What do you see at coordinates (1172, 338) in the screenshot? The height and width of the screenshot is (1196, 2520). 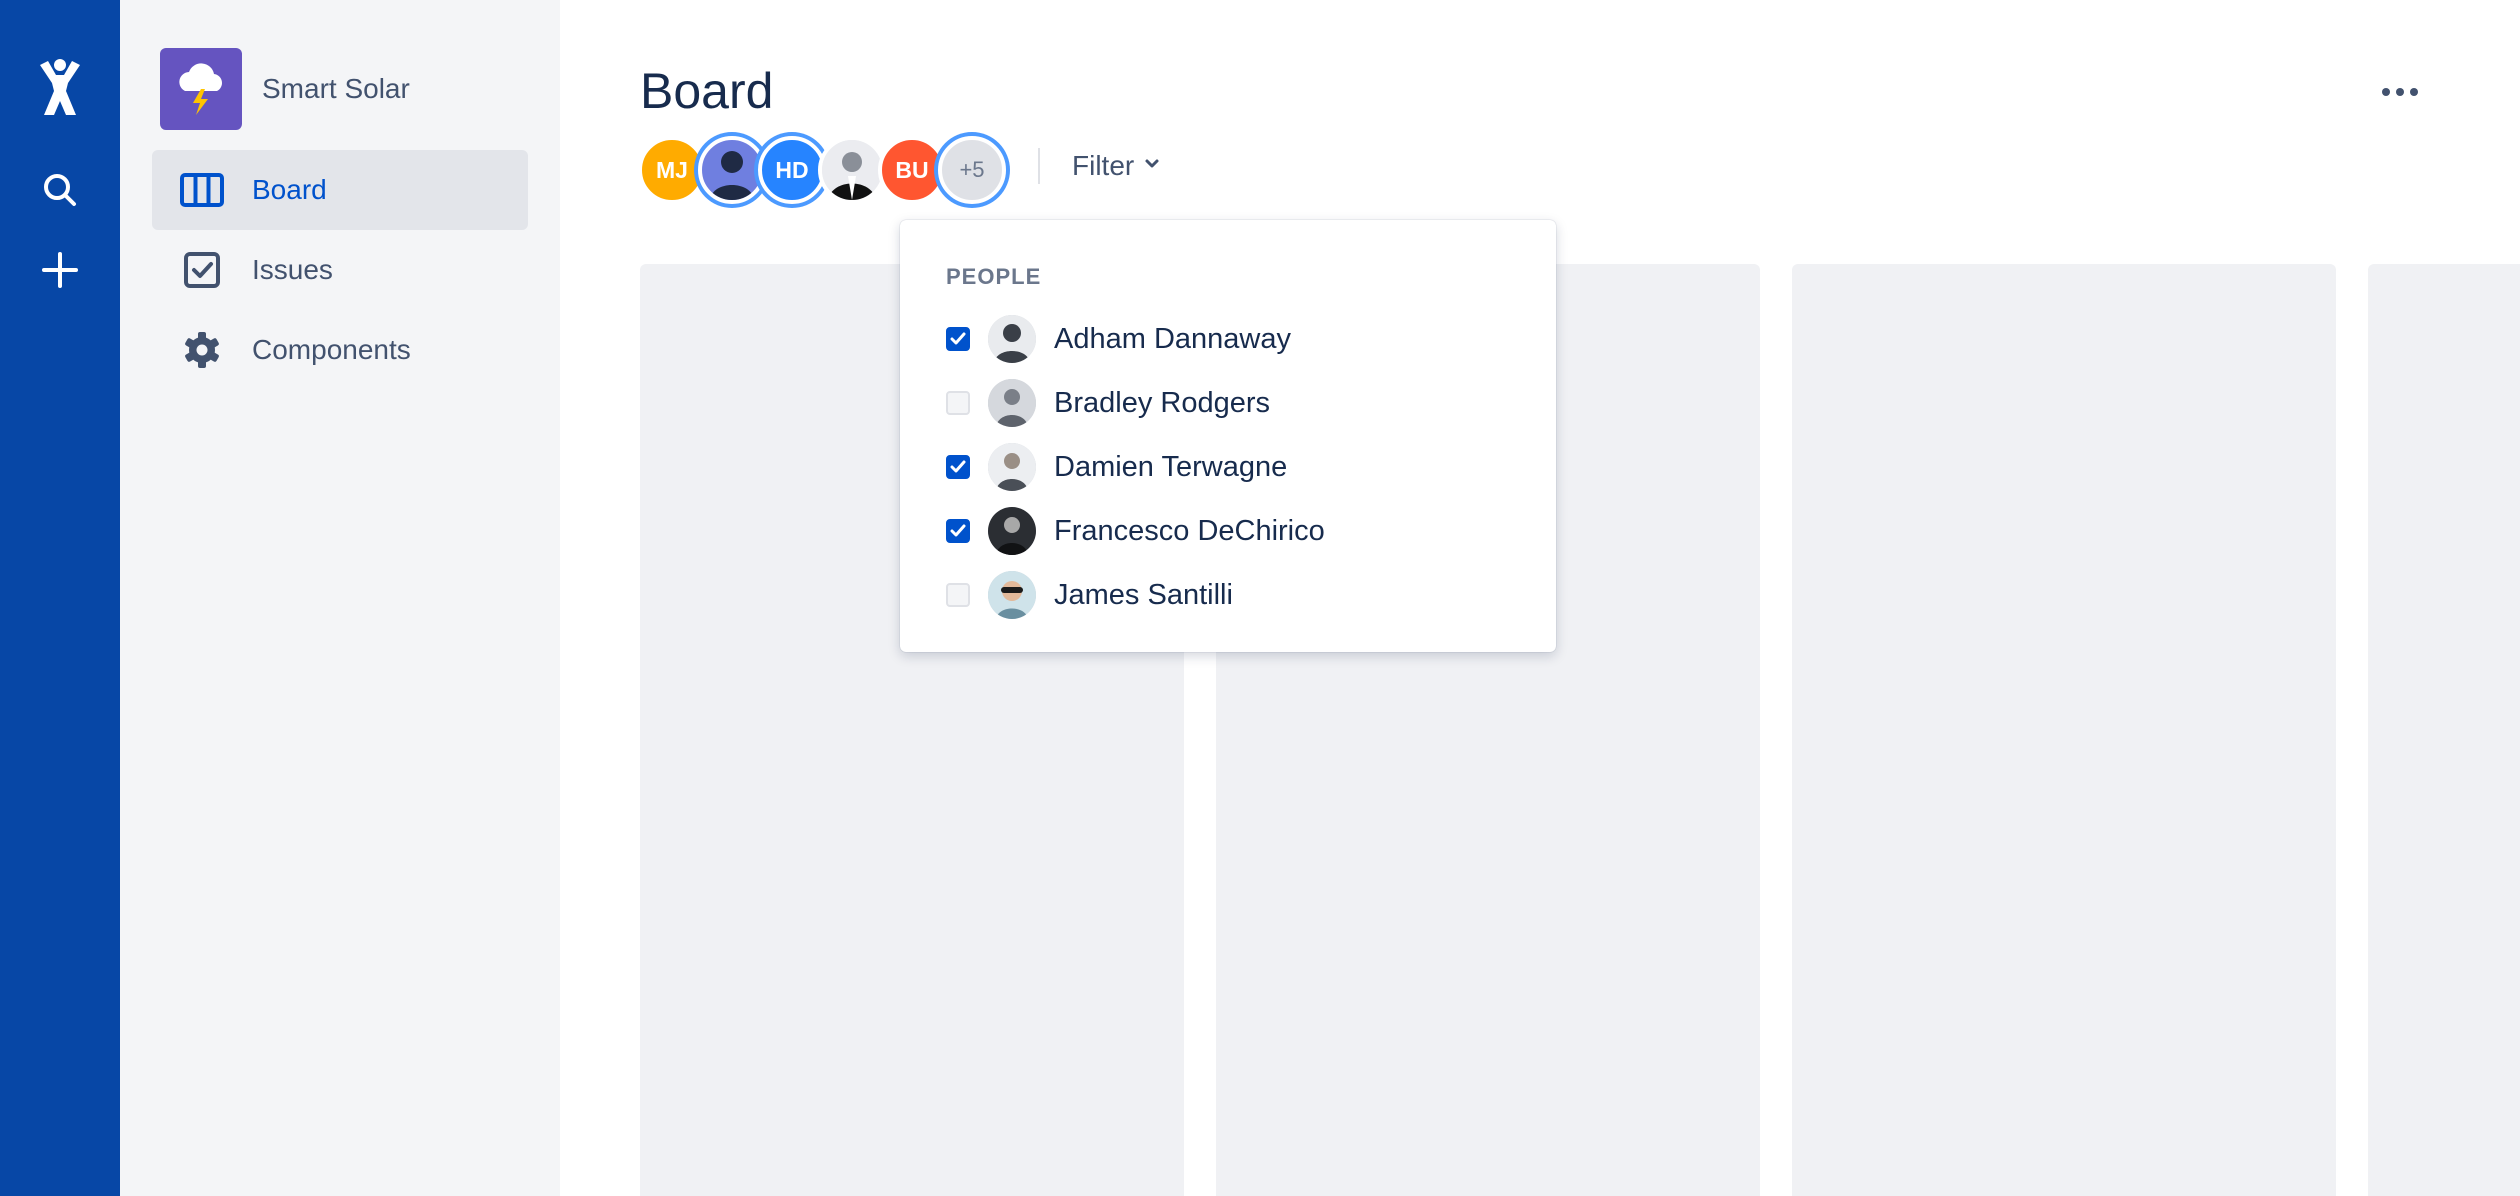 I see `person-name: Adham Dannaway` at bounding box center [1172, 338].